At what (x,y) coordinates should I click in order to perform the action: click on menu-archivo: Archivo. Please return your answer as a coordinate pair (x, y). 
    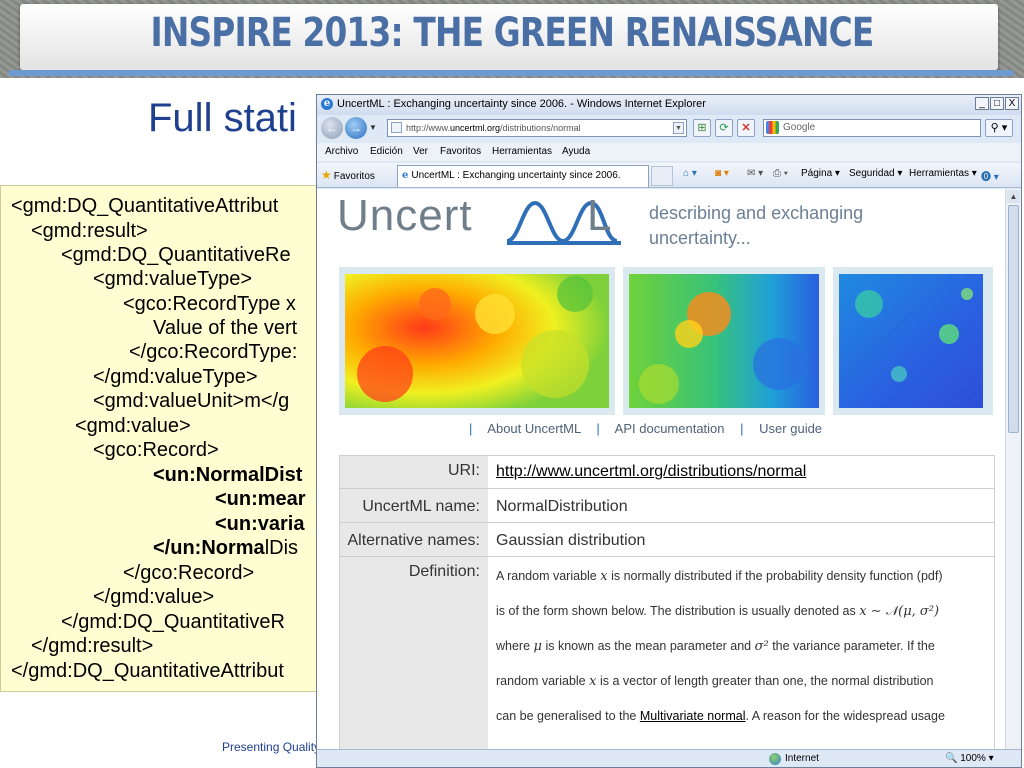
    Looking at the image, I should click on (341, 151).